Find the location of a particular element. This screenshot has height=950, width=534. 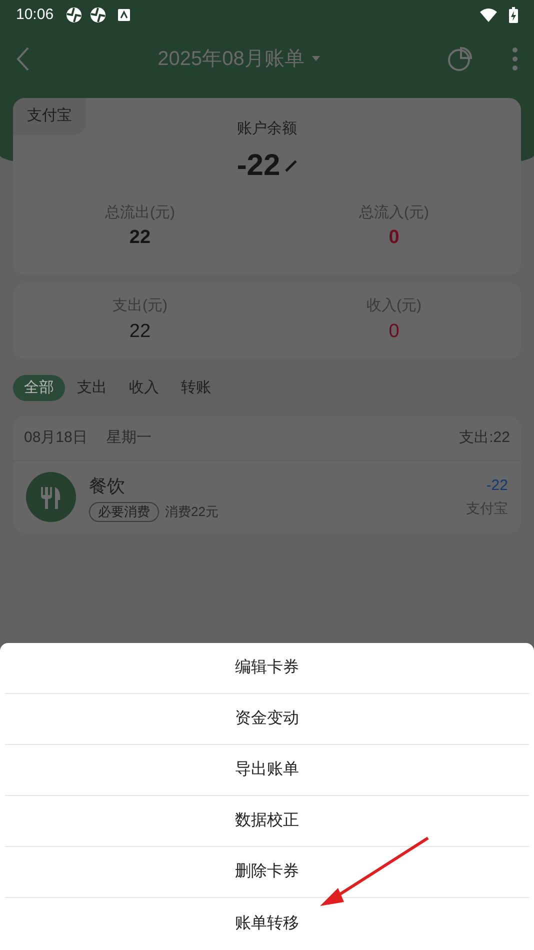

back-icon is located at coordinates (23, 59).